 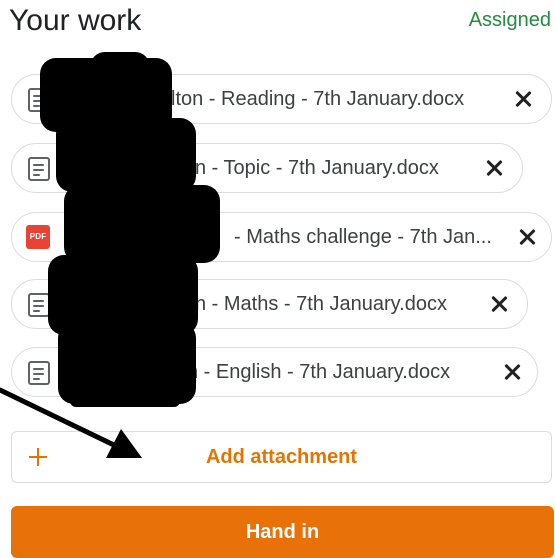 What do you see at coordinates (321, 304) in the screenshot?
I see `attachment-name: n - Maths - 7th January.docx` at bounding box center [321, 304].